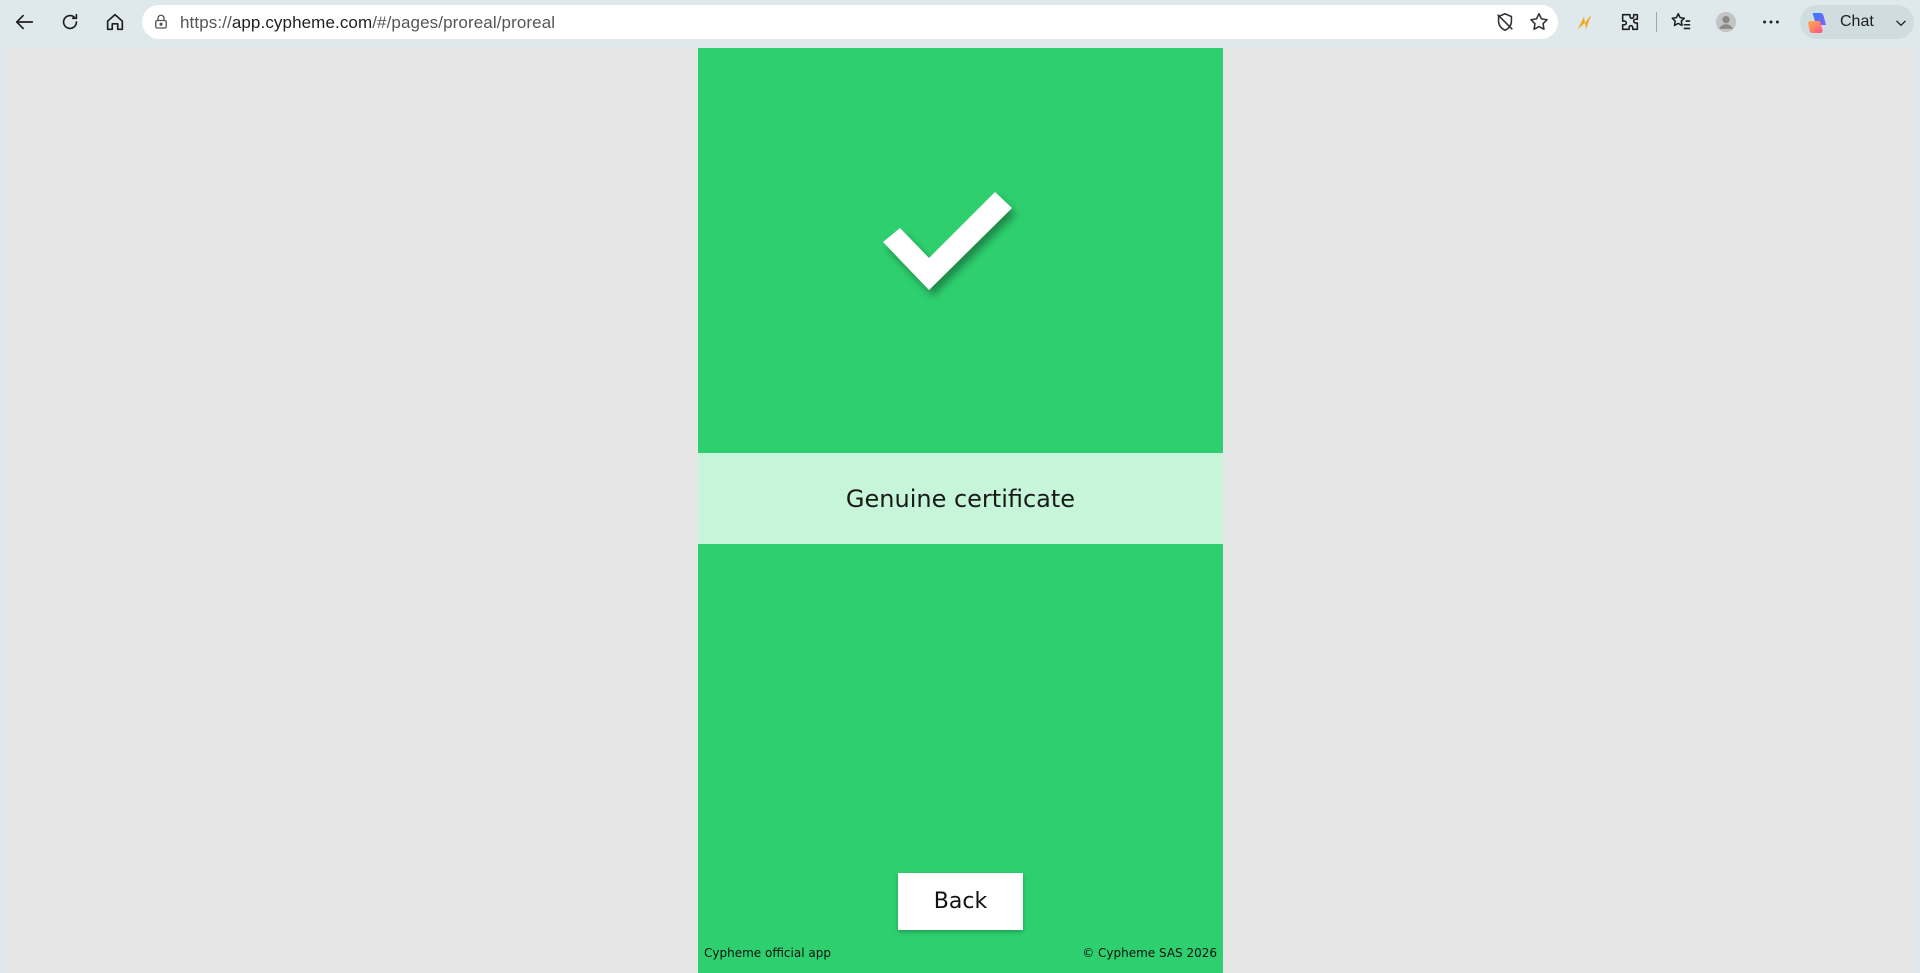 The height and width of the screenshot is (973, 1920). I want to click on more-dots-icon, so click(1771, 22).